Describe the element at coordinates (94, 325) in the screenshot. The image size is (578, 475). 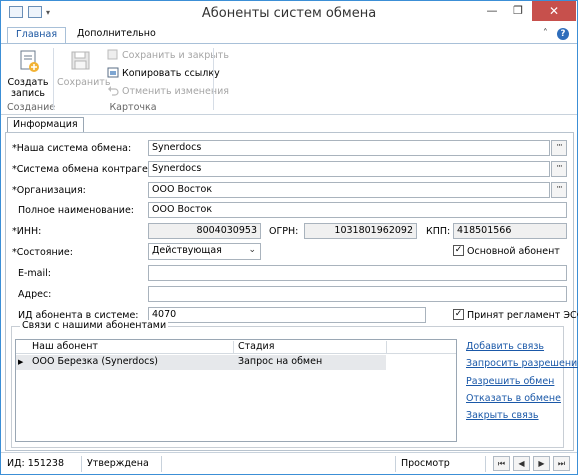
I see `relations-title: Связи с нашими абонентами` at that location.